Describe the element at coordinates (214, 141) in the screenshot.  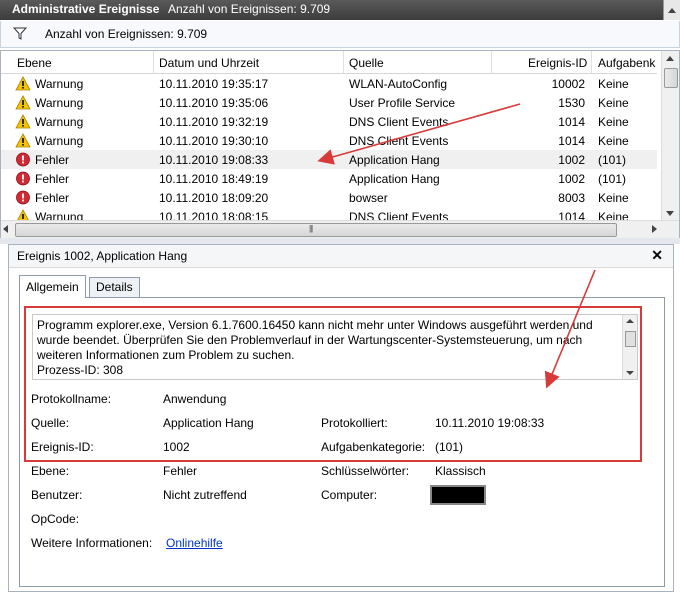
I see `row-date: 10.11.2010 19:30:10` at that location.